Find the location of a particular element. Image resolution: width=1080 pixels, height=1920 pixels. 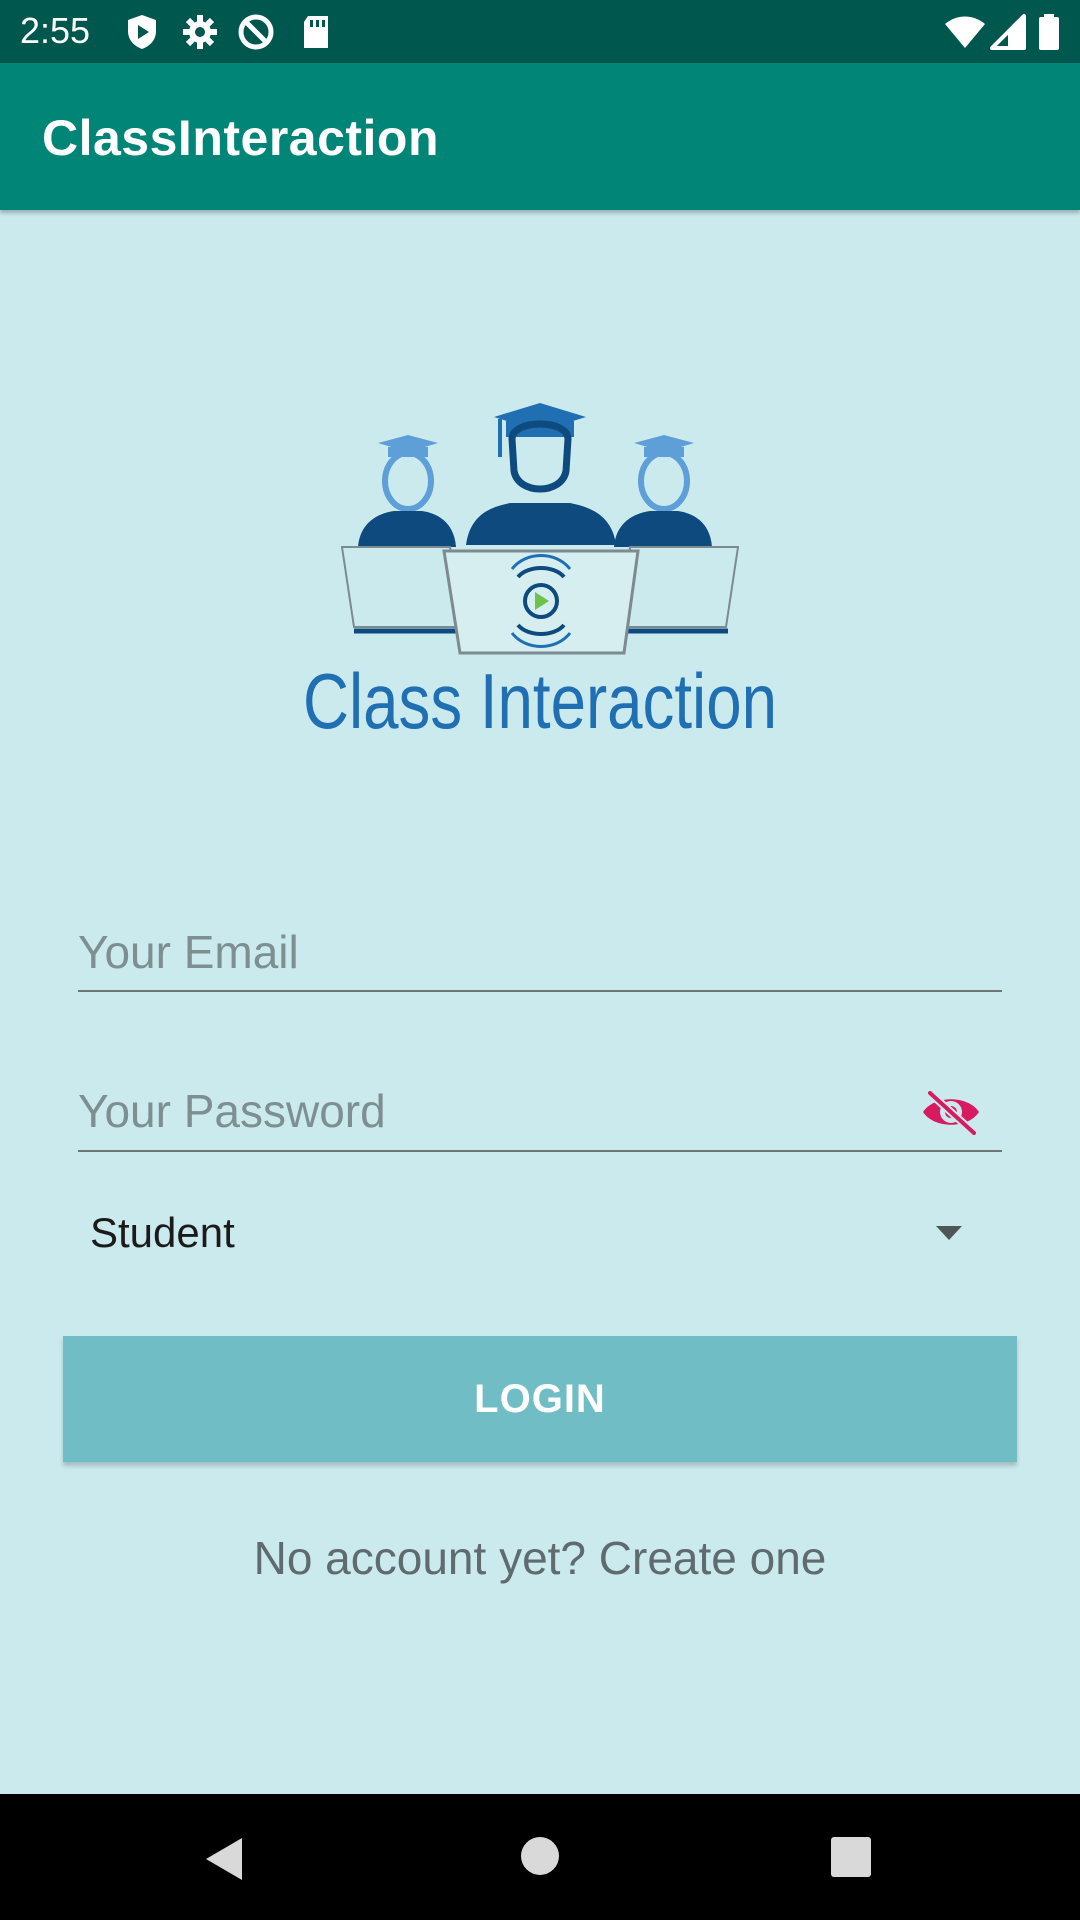

left-student-icon is located at coordinates (407, 491).